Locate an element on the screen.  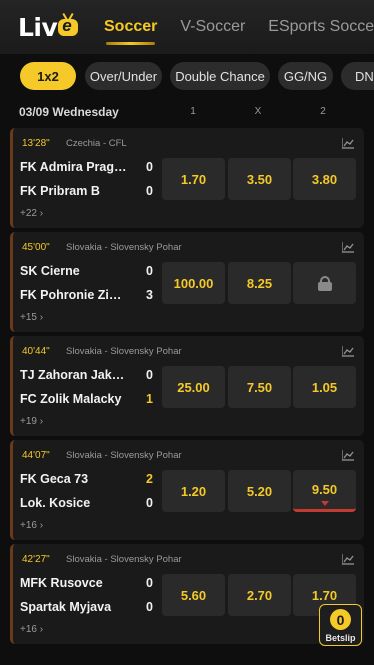
column-header-2: 2 is located at coordinates (323, 111).